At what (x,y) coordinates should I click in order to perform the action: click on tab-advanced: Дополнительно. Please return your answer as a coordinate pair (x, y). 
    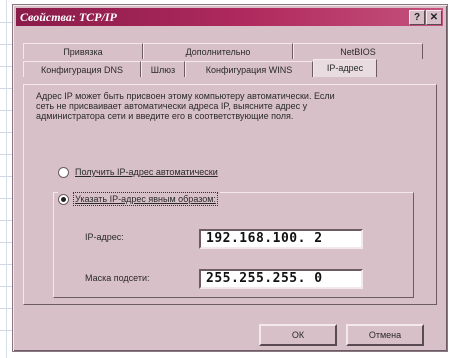
    Looking at the image, I should click on (218, 51).